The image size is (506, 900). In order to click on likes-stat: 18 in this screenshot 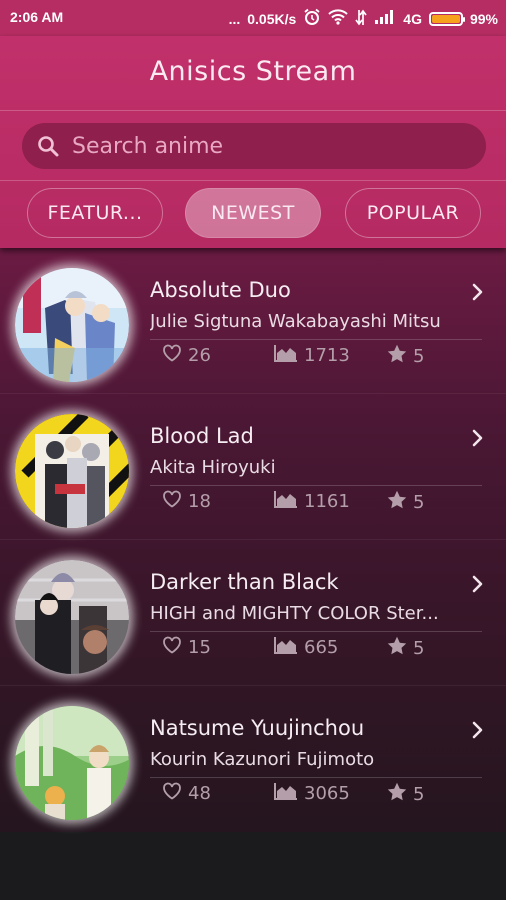, I will do `click(186, 501)`.